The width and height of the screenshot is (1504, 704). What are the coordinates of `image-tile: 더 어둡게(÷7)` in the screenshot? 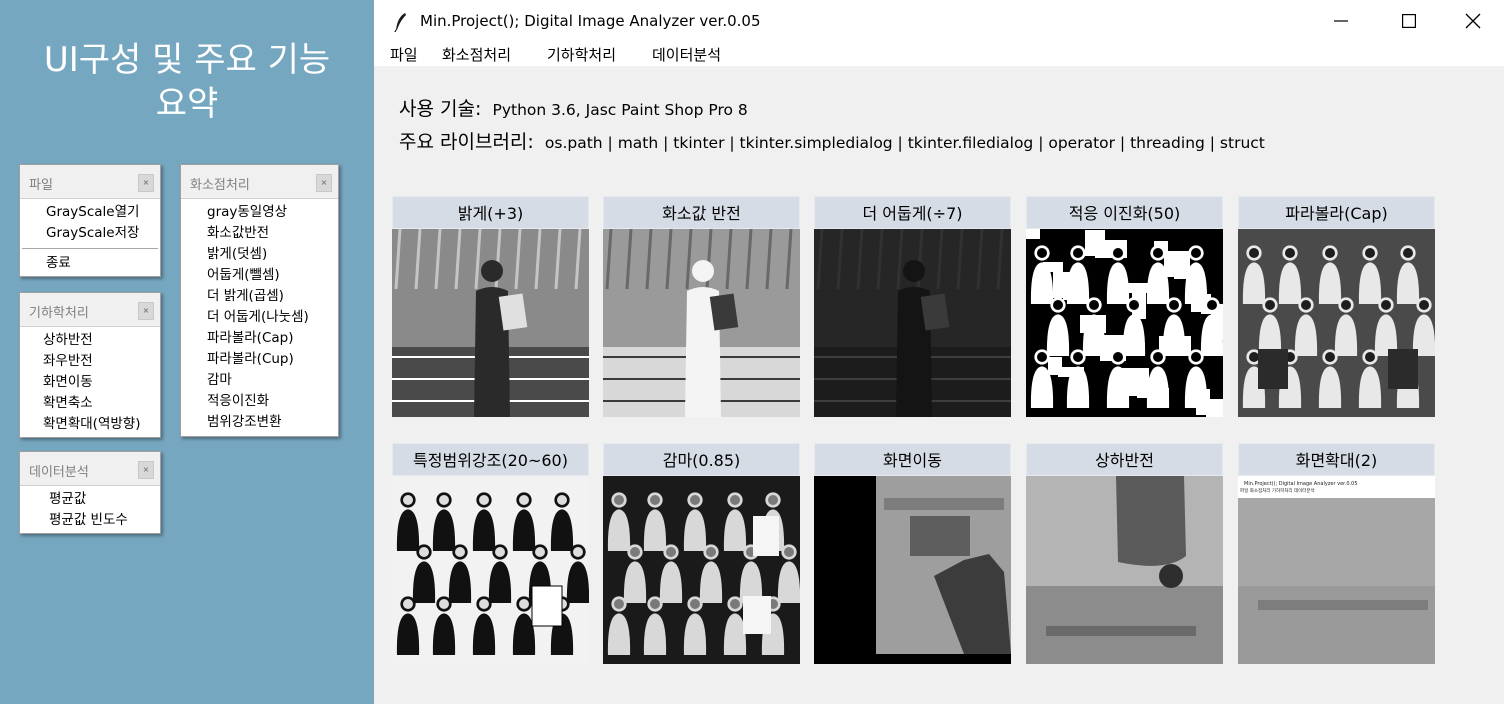 It's located at (912, 306).